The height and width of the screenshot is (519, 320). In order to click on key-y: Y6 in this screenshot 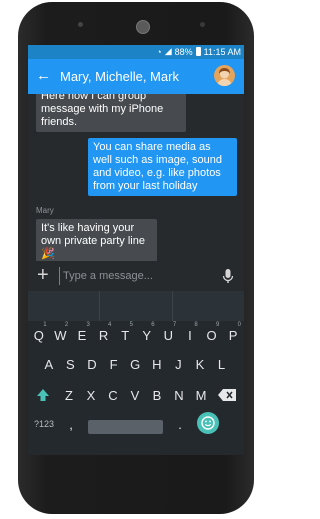, I will do `click(147, 334)`.